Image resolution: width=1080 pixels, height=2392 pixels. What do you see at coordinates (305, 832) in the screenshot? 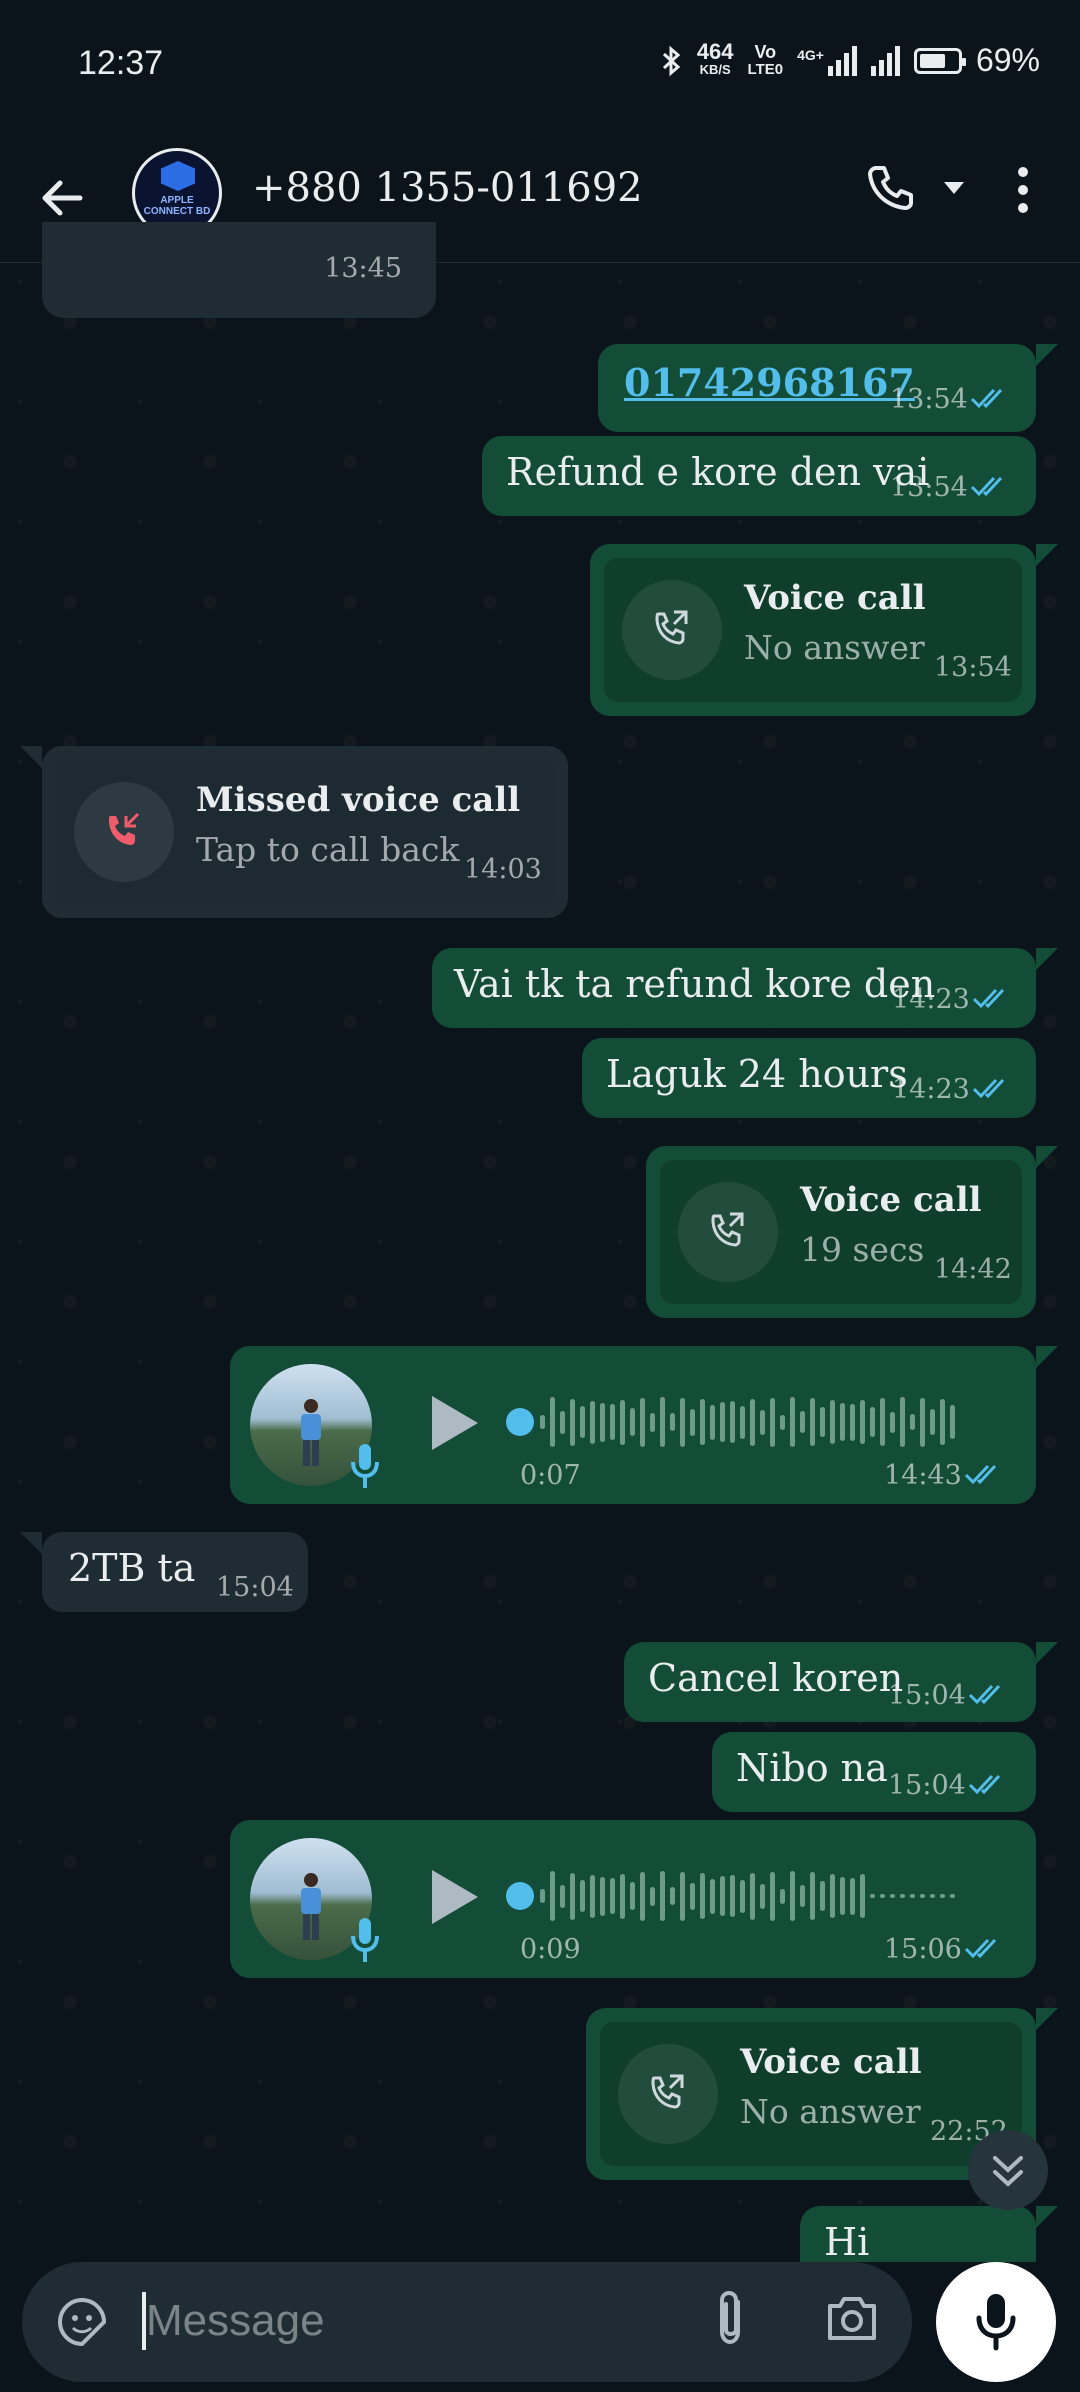
I see `missed-call-bubble: Missed voice call Tap to call back 14:03` at bounding box center [305, 832].